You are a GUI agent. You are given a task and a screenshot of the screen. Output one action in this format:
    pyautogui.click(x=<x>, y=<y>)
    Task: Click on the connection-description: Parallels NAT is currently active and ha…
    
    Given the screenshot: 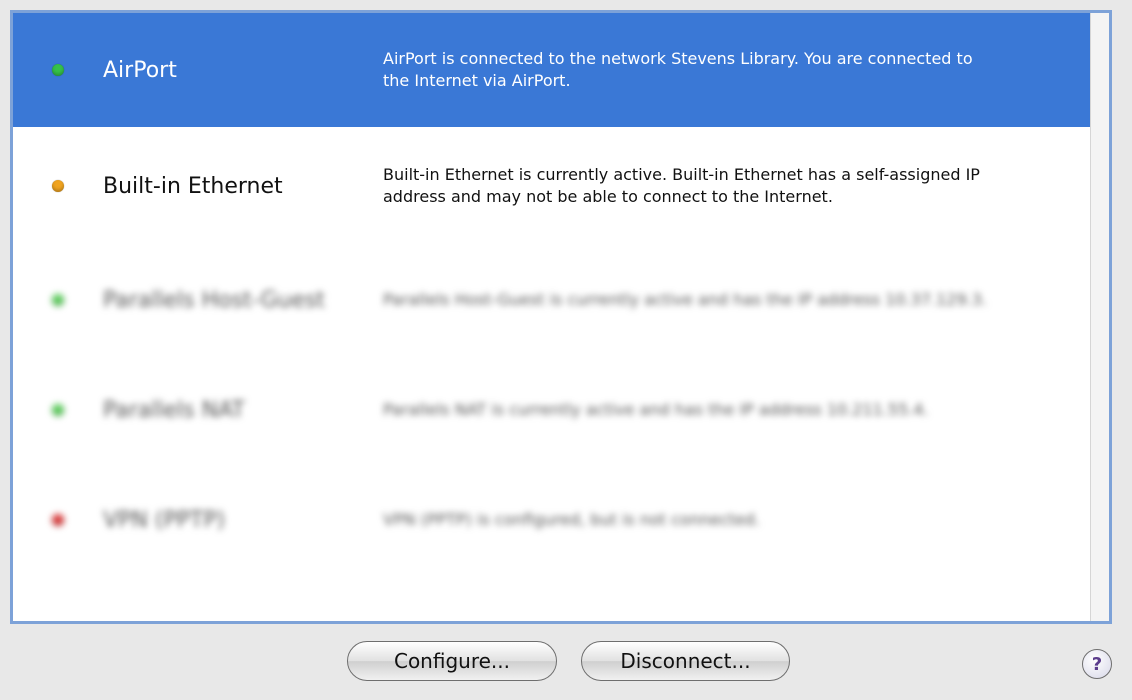 What is the action you would take?
    pyautogui.click(x=656, y=409)
    